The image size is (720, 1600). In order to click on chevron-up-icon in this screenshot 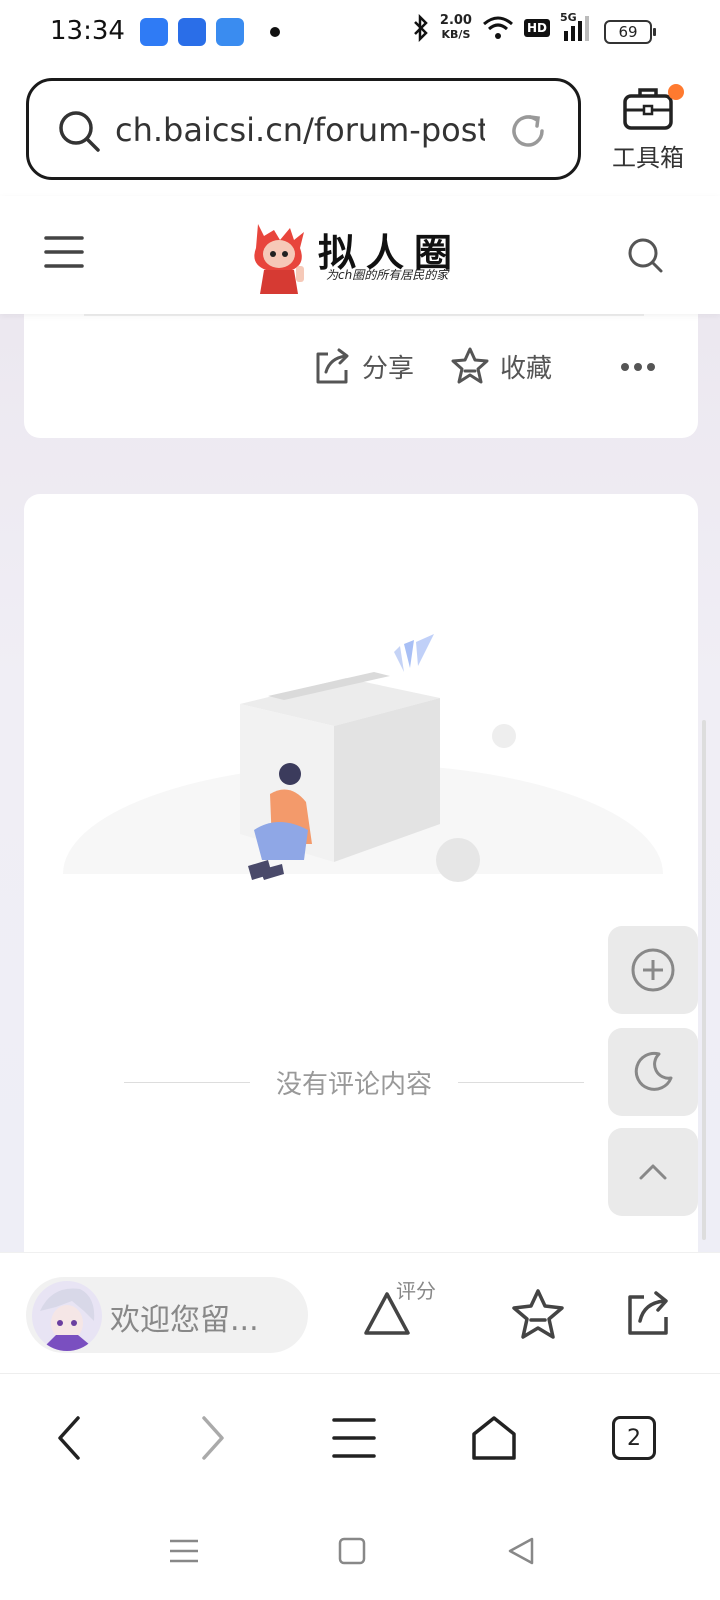, I will do `click(653, 1172)`.